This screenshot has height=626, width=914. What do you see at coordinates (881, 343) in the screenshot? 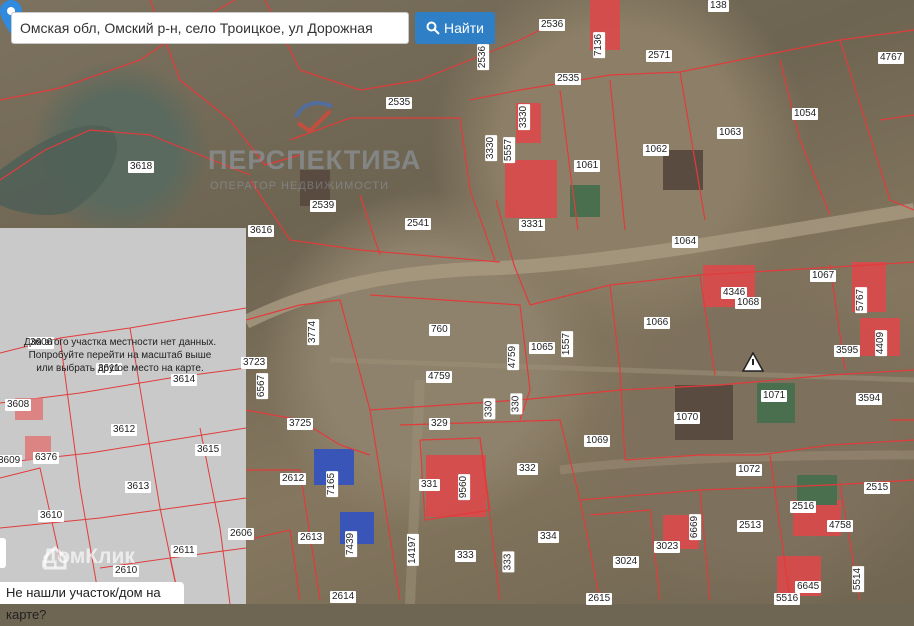
I see `parcel-label: 4409` at bounding box center [881, 343].